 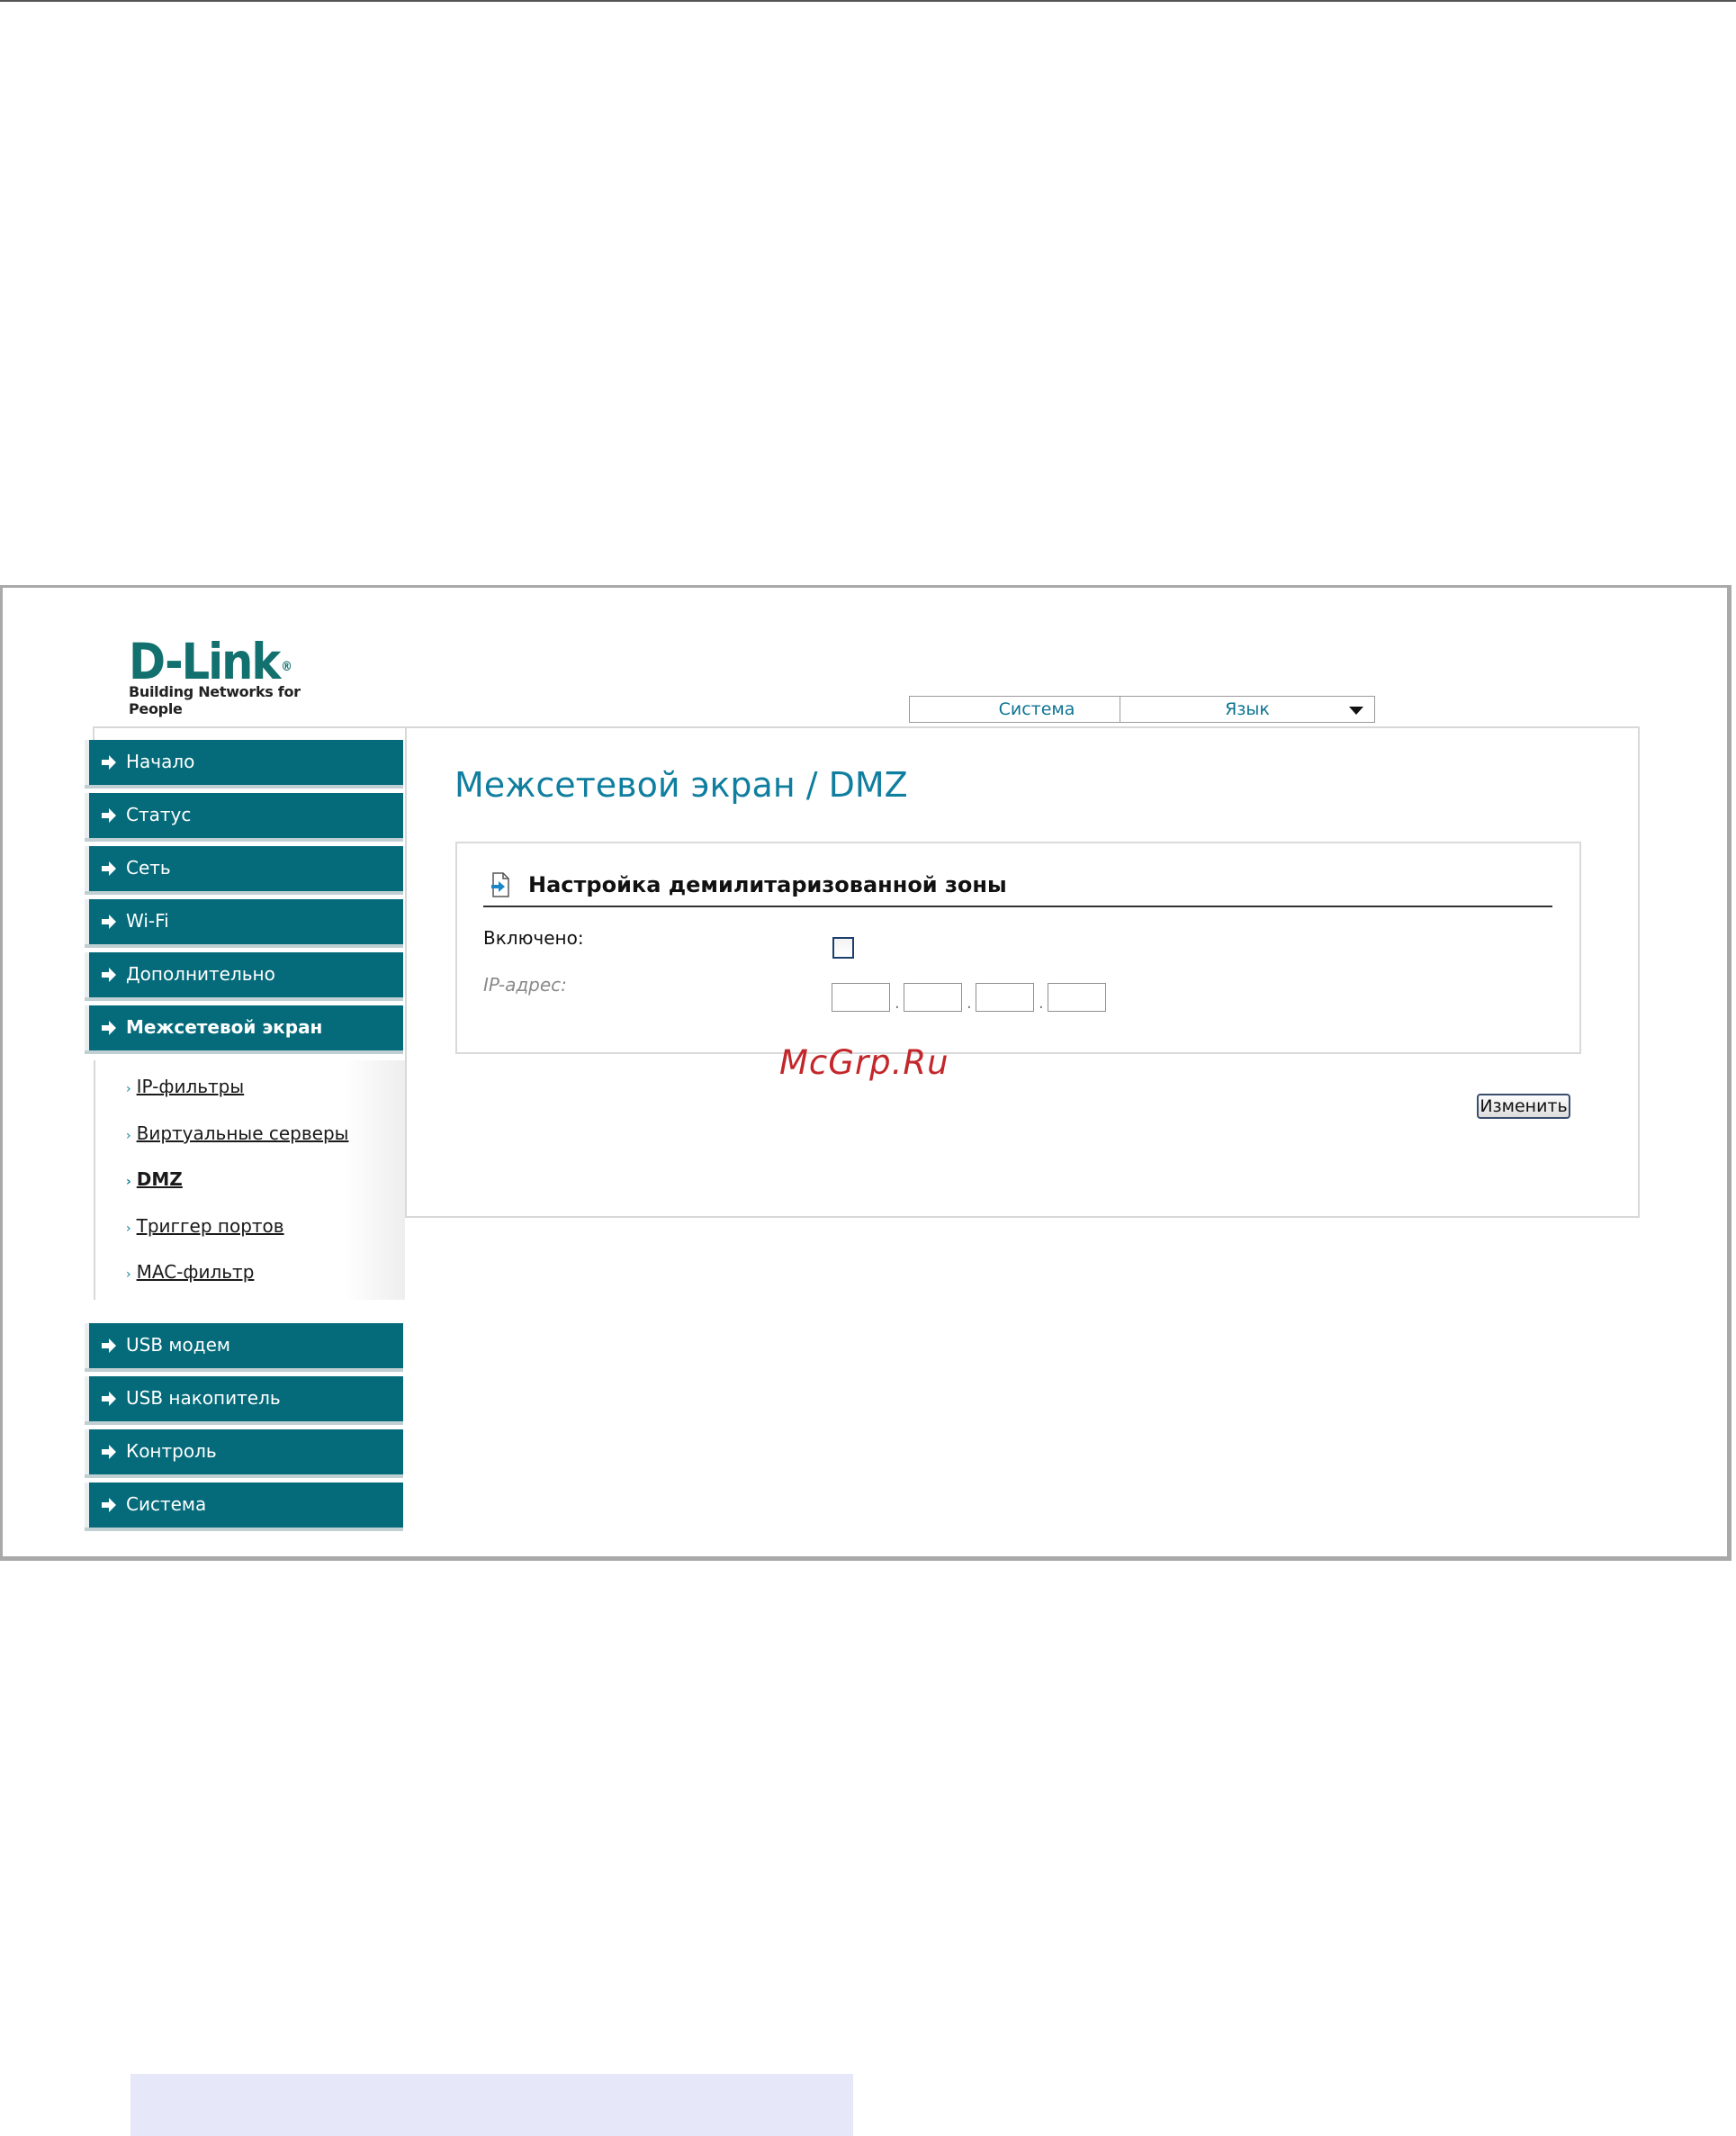 I want to click on dlink-logo: D-Link ® Building Networks for People, so click(x=237, y=675).